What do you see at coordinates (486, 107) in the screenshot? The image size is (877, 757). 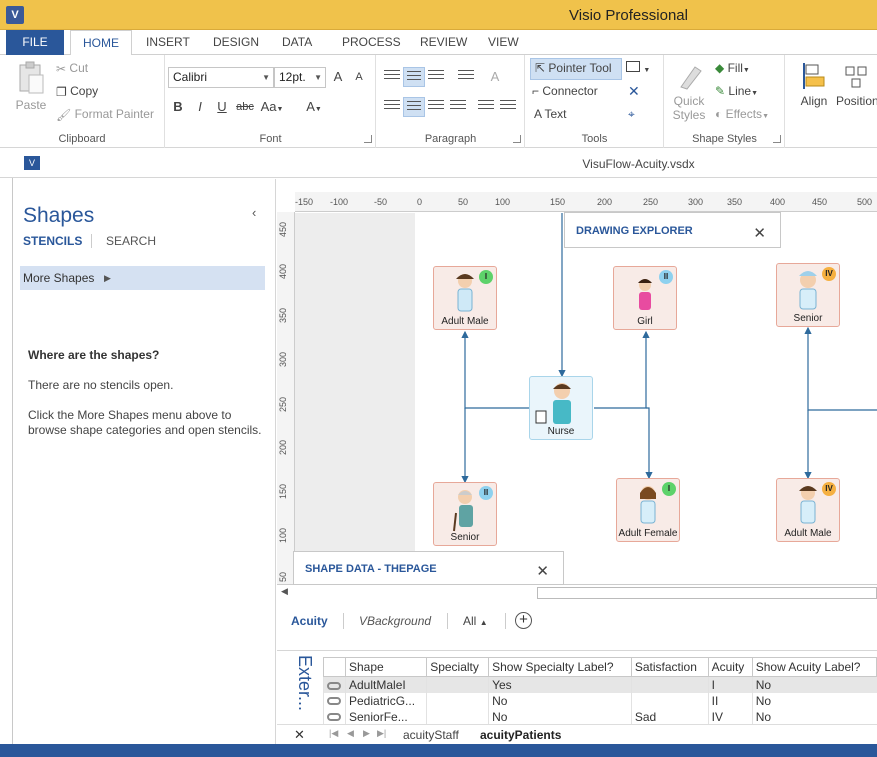 I see `decrease-indent-icon` at bounding box center [486, 107].